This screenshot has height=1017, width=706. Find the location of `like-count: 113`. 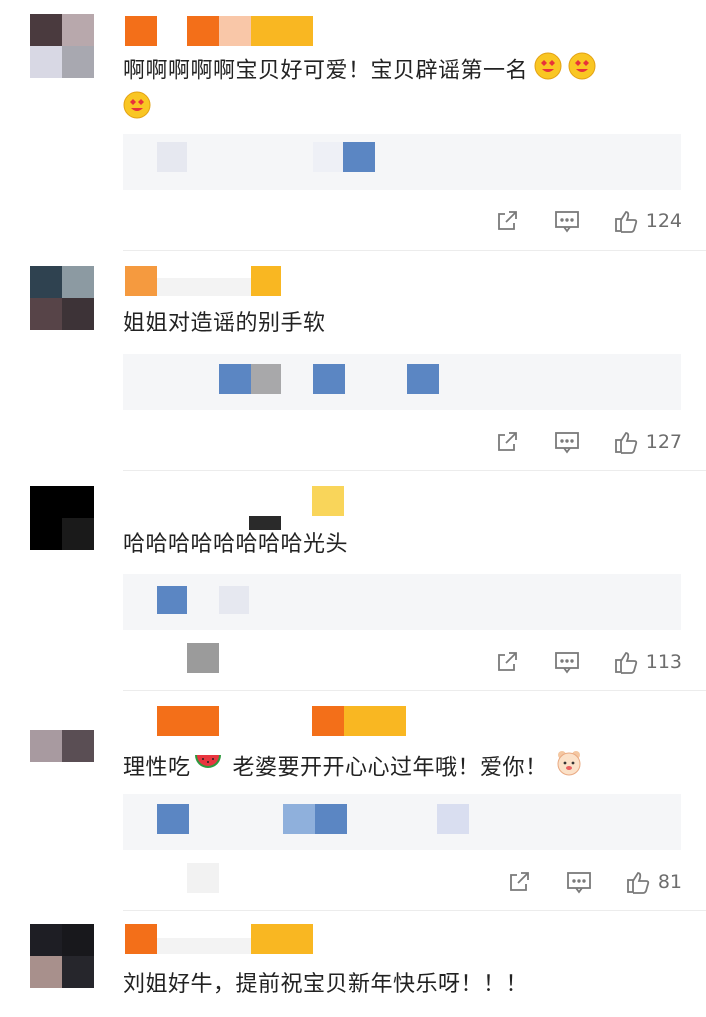

like-count: 113 is located at coordinates (663, 662).